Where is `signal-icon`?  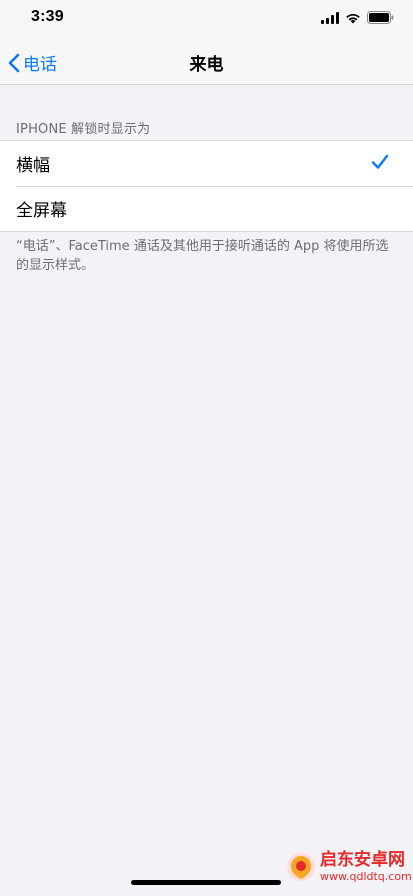
signal-icon is located at coordinates (330, 17).